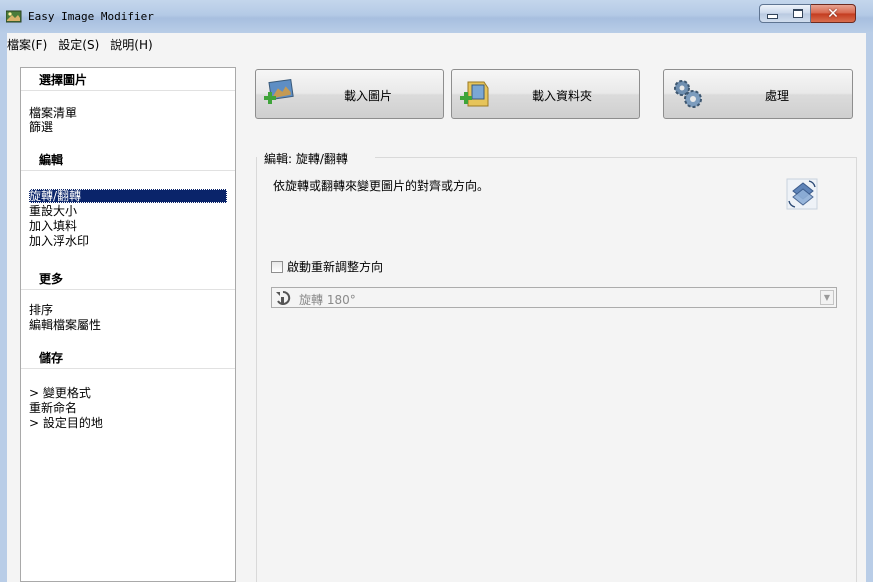 This screenshot has height=582, width=873. What do you see at coordinates (59, 241) in the screenshot?
I see `sidebar-item-add-watermark: 加入浮水印` at bounding box center [59, 241].